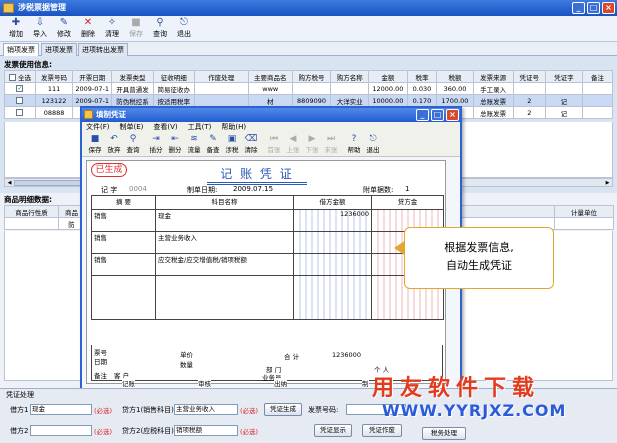 Image resolution: width=617 pixels, height=443 pixels. What do you see at coordinates (350, 76) in the screenshot?
I see `column-header: 购方名称` at bounding box center [350, 76].